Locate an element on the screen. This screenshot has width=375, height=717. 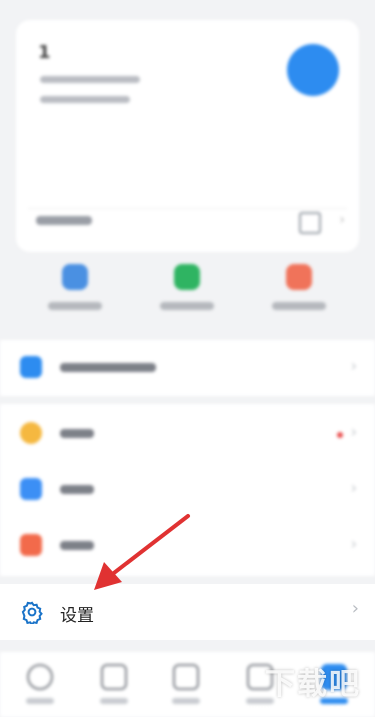
star-icon is located at coordinates (31, 433).